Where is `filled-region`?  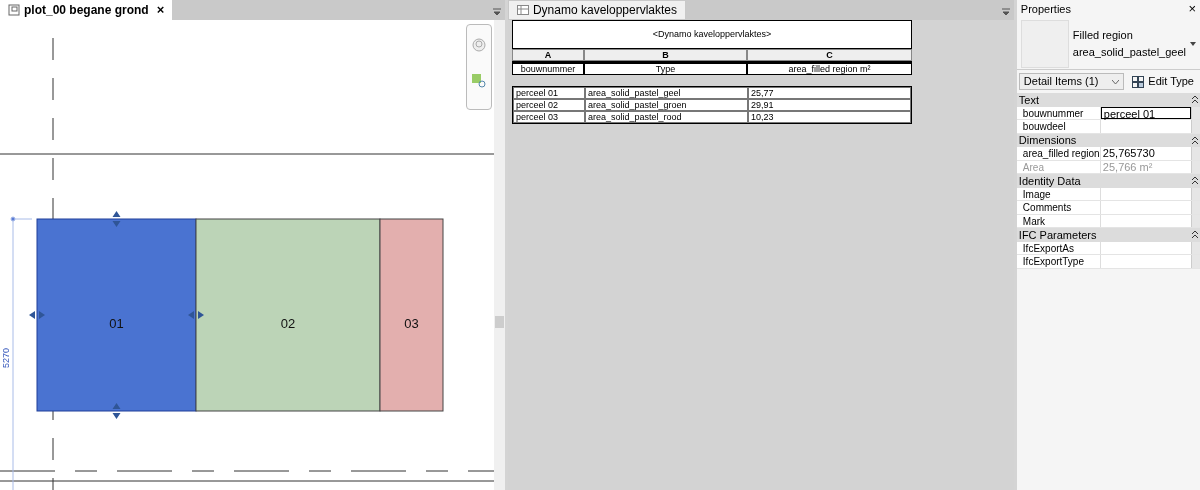
filled-region is located at coordinates (411, 315).